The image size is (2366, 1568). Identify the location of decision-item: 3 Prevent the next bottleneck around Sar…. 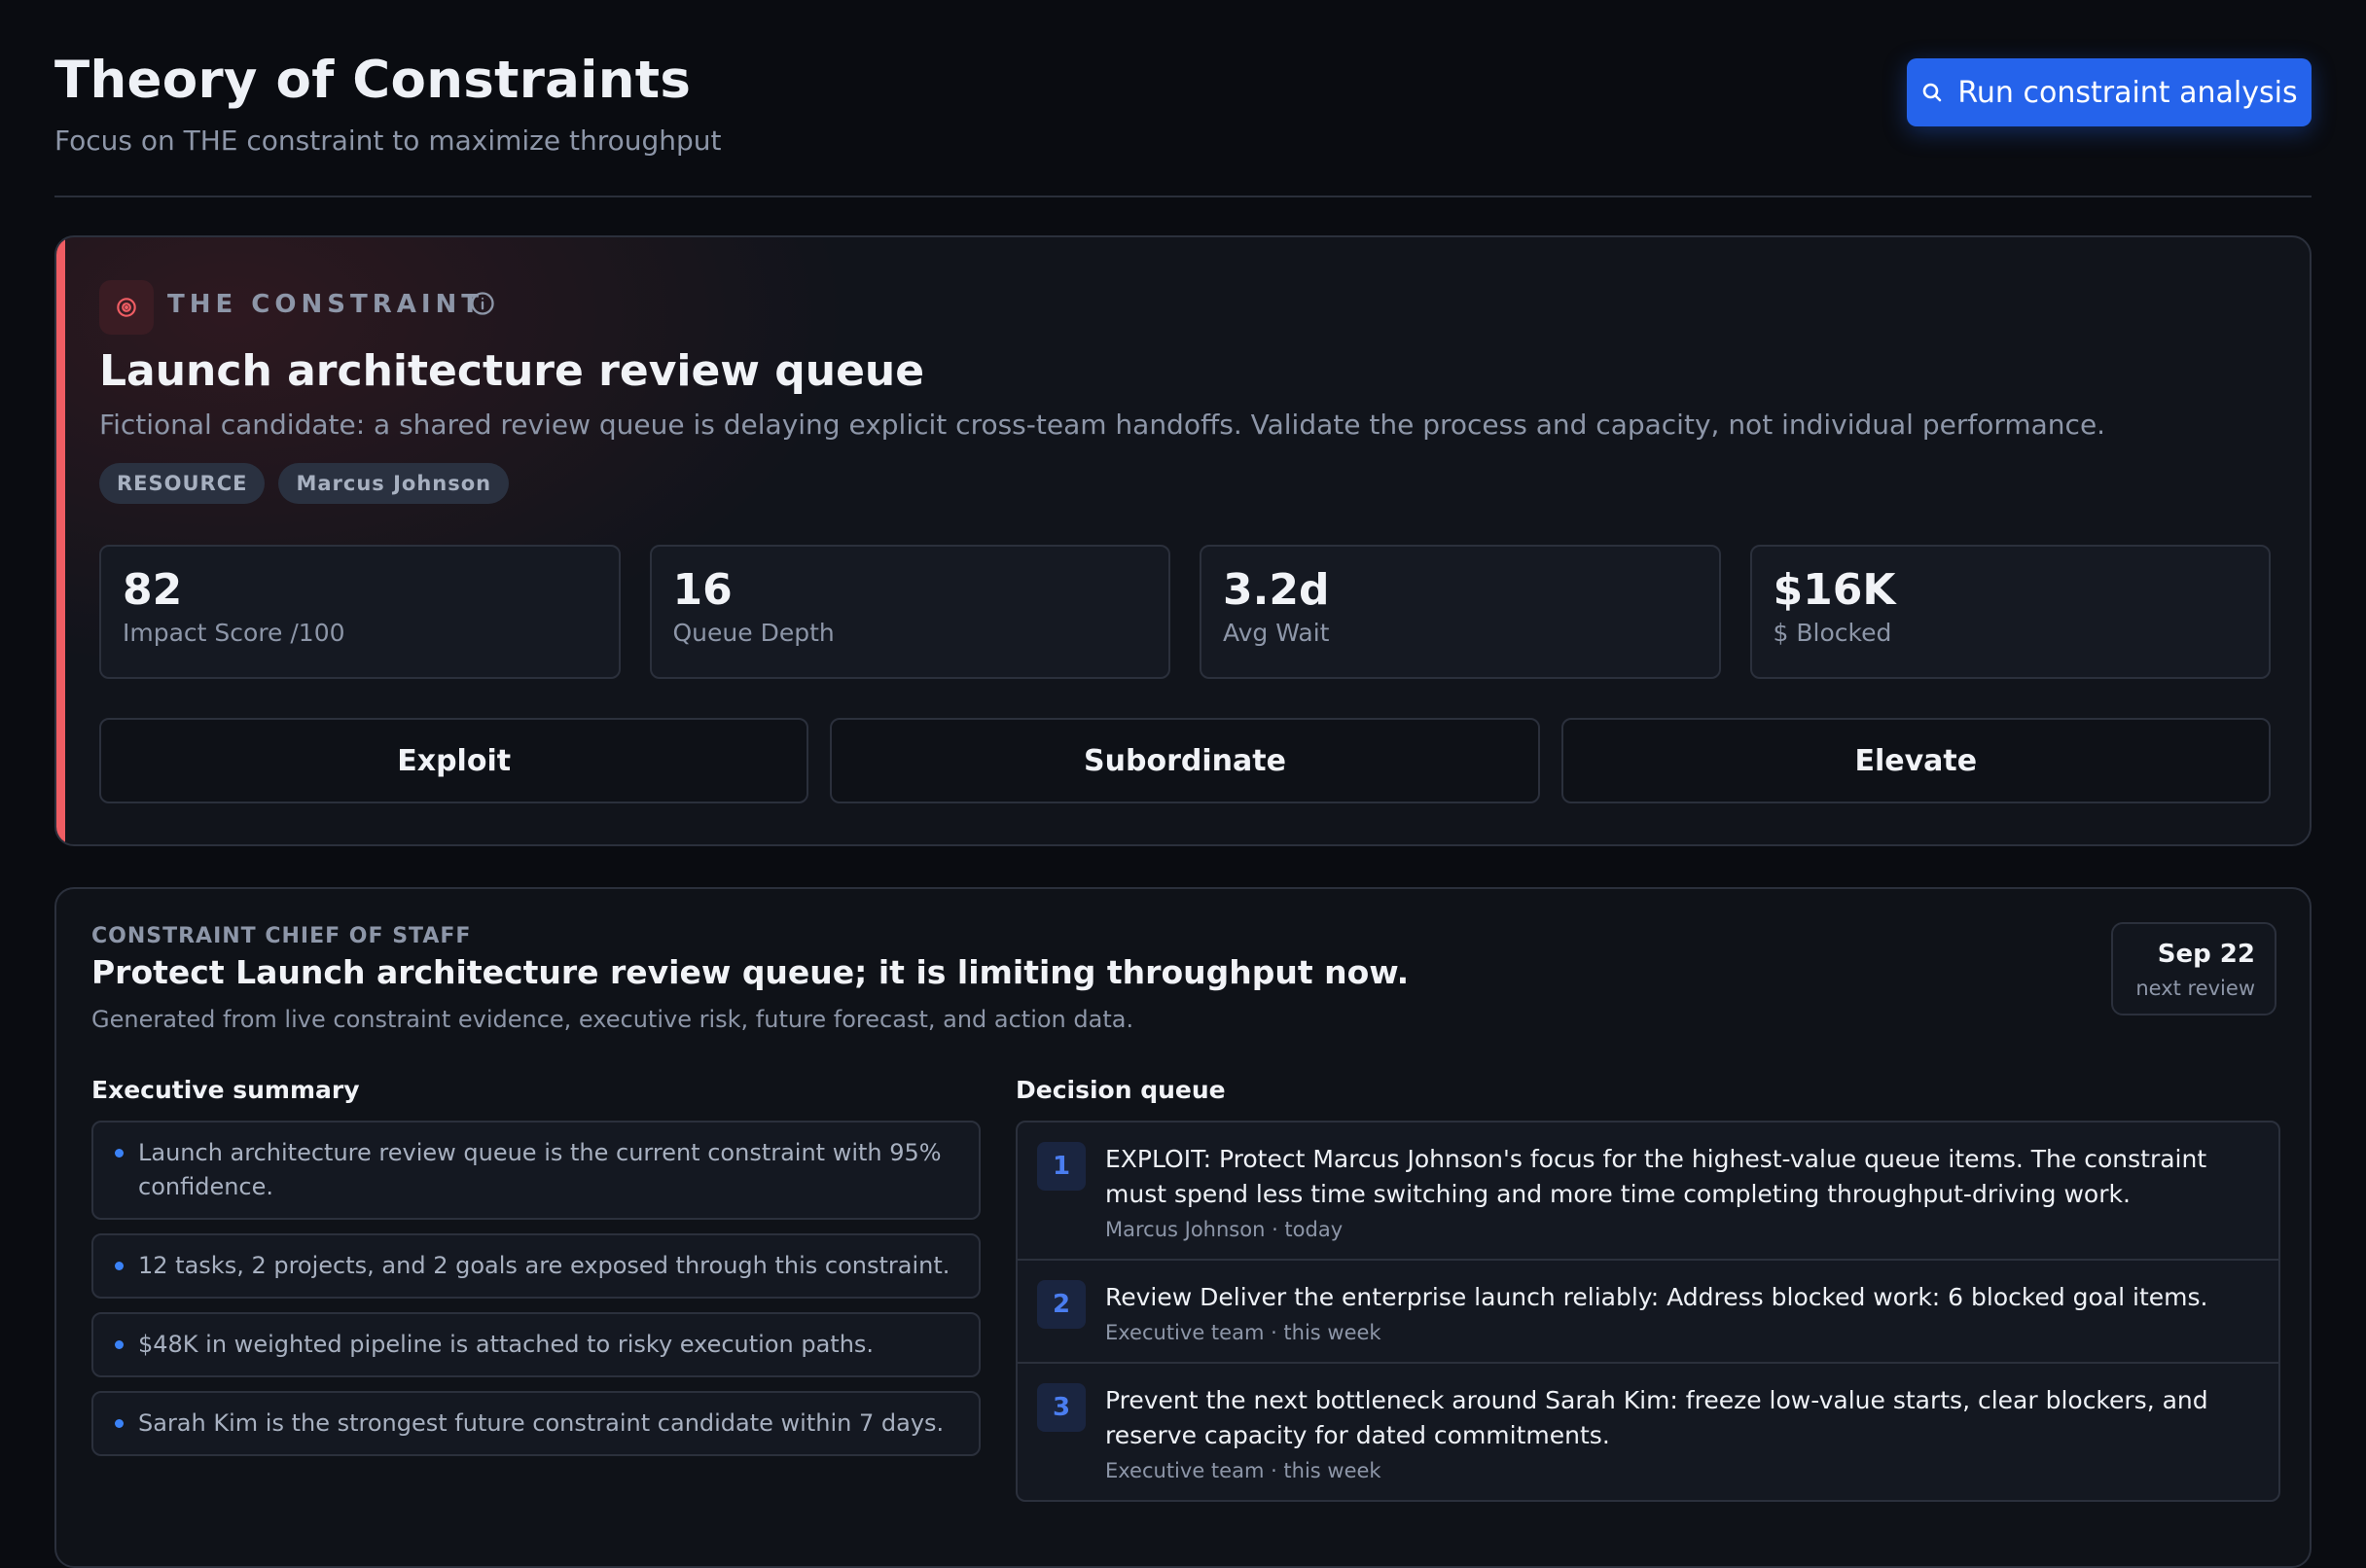
(1648, 1432).